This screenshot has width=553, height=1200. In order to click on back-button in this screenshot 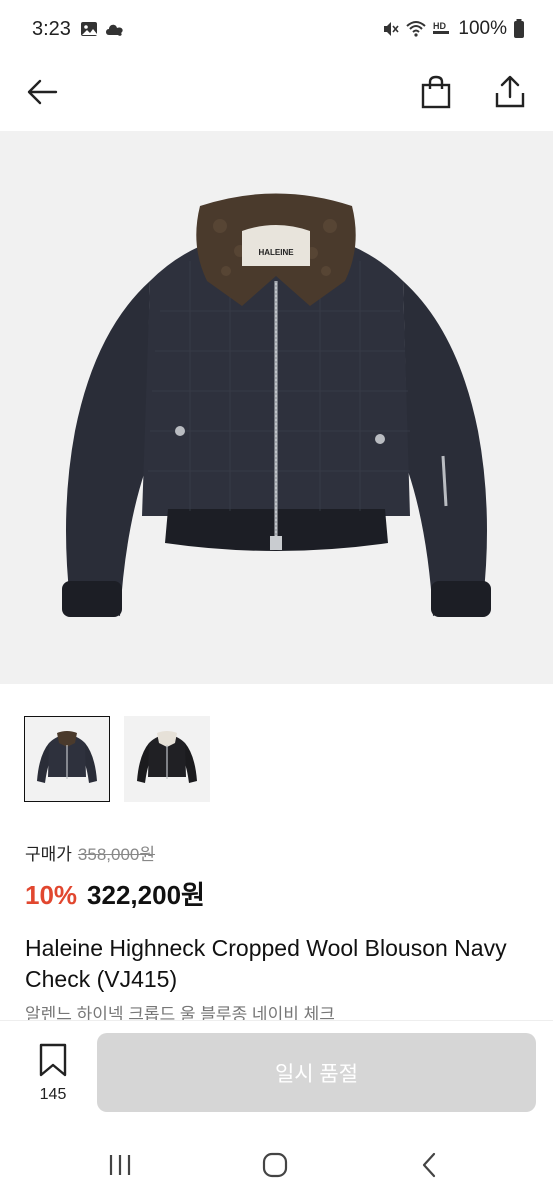, I will do `click(42, 92)`.